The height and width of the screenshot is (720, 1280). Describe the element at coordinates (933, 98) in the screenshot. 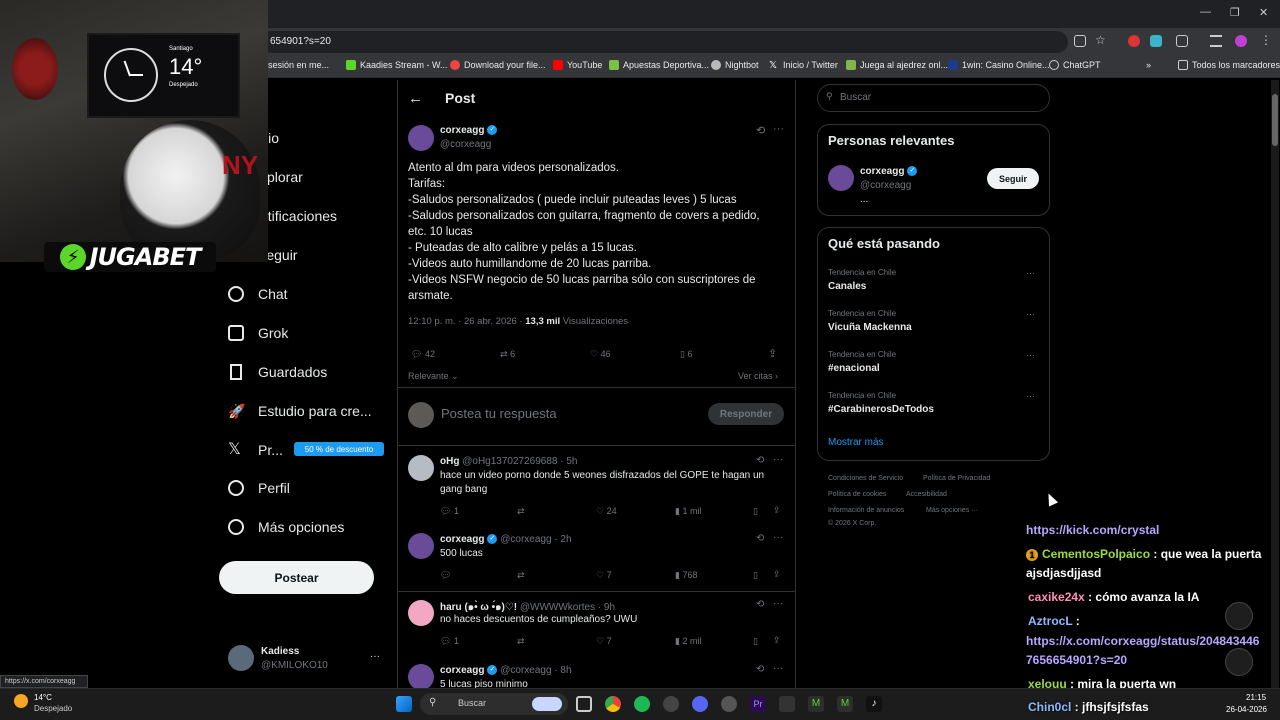

I see `search-input: Buscar` at that location.